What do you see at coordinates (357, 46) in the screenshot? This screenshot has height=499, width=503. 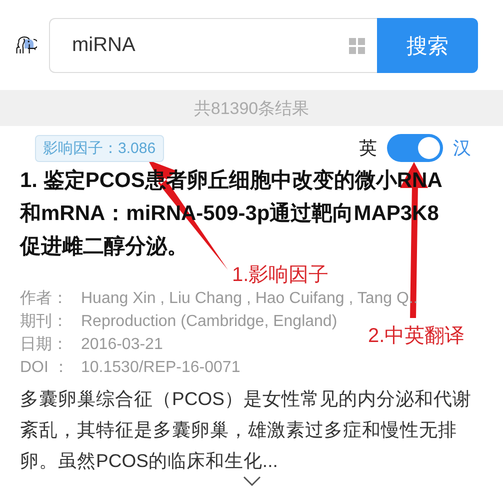 I see `grid-icon` at bounding box center [357, 46].